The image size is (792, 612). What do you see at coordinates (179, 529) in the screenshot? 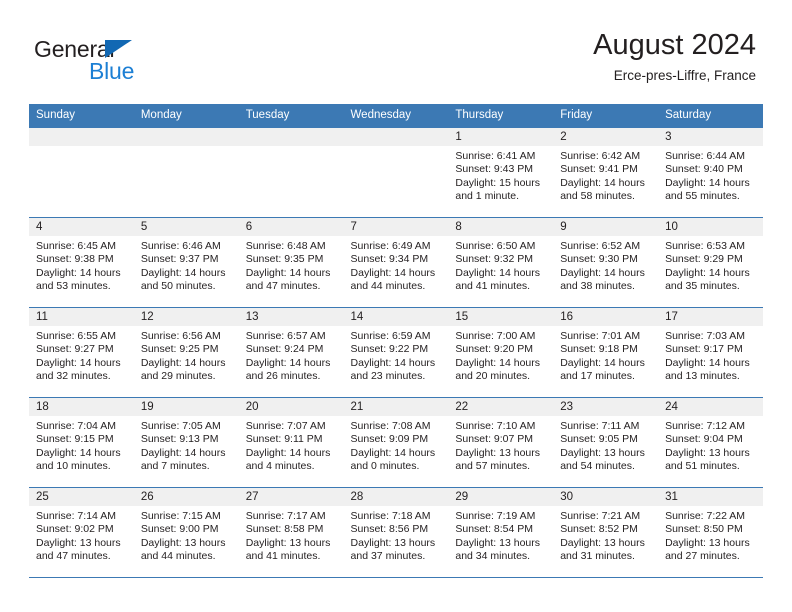
I see `sunset-time: Sunset: 9:00 PM` at bounding box center [179, 529].